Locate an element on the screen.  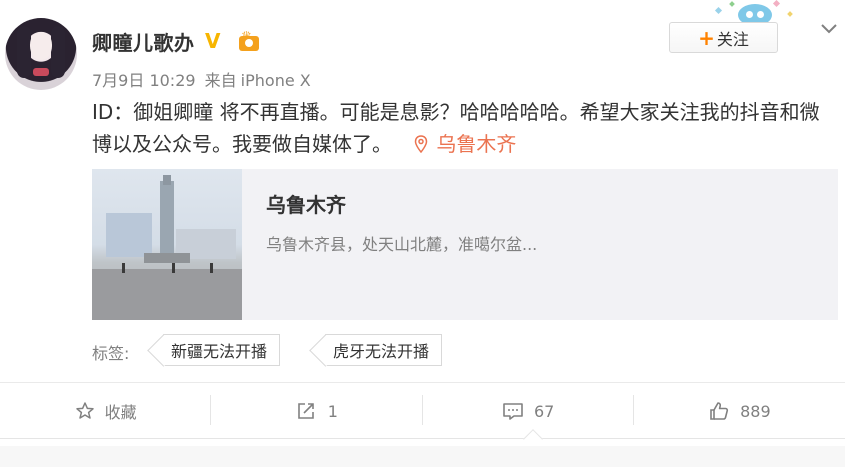
chevron-down-icon is located at coordinates (829, 29).